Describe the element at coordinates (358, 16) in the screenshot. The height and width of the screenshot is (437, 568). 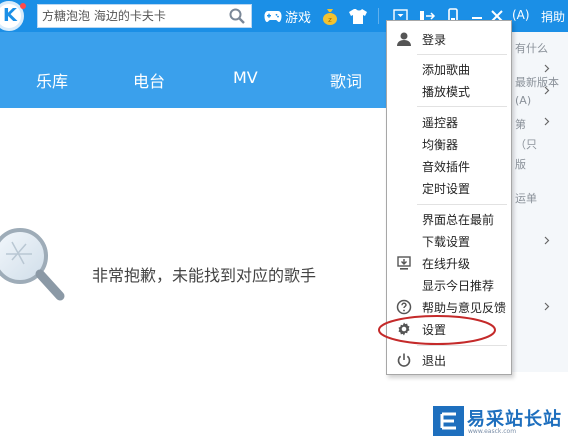
I see `skin-shirt-icon` at that location.